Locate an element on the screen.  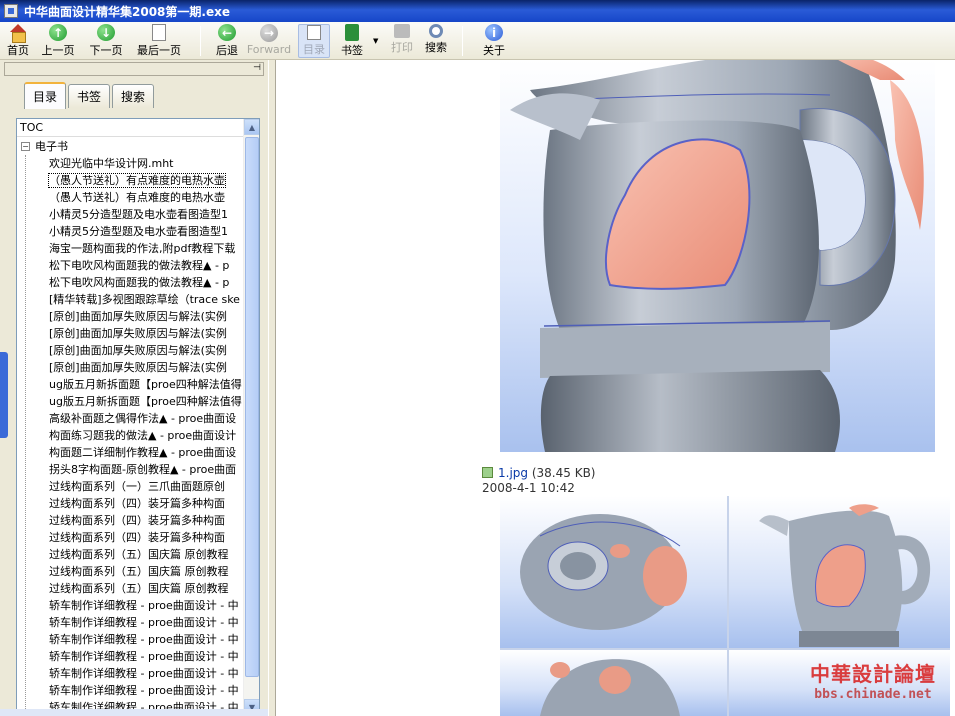
kettle-views-image is located at coordinates (725, 606).